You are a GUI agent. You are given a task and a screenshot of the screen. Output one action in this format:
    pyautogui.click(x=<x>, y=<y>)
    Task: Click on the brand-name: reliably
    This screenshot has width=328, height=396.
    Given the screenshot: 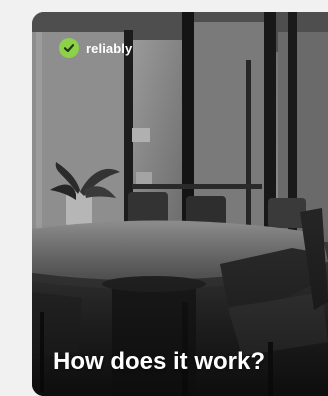 What is the action you would take?
    pyautogui.click(x=109, y=48)
    